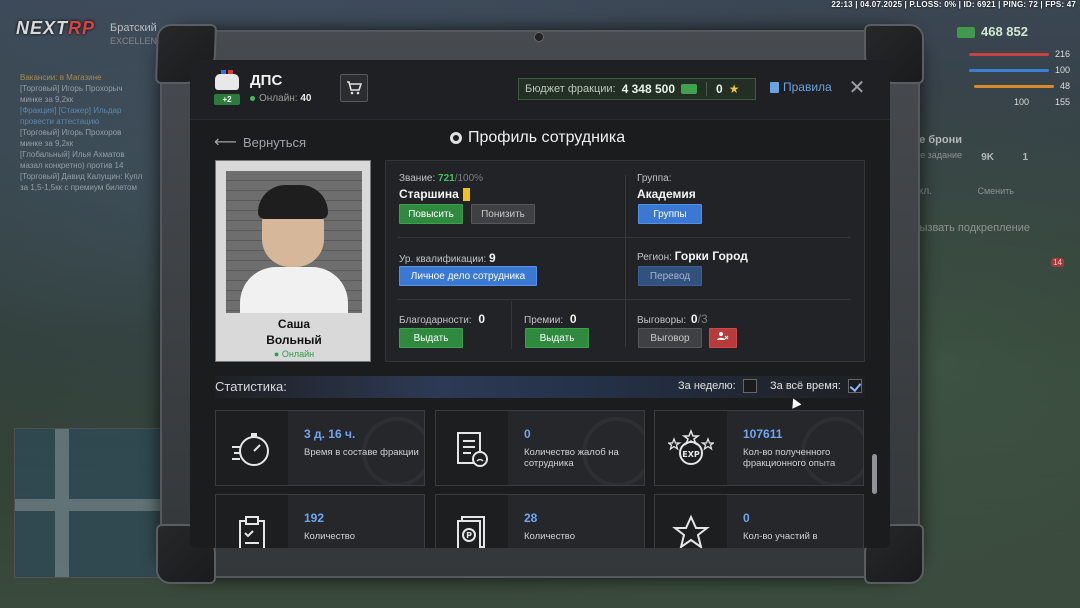 The width and height of the screenshot is (1080, 608). Describe the element at coordinates (314, 518) in the screenshot. I see `stat-value: 192` at that location.